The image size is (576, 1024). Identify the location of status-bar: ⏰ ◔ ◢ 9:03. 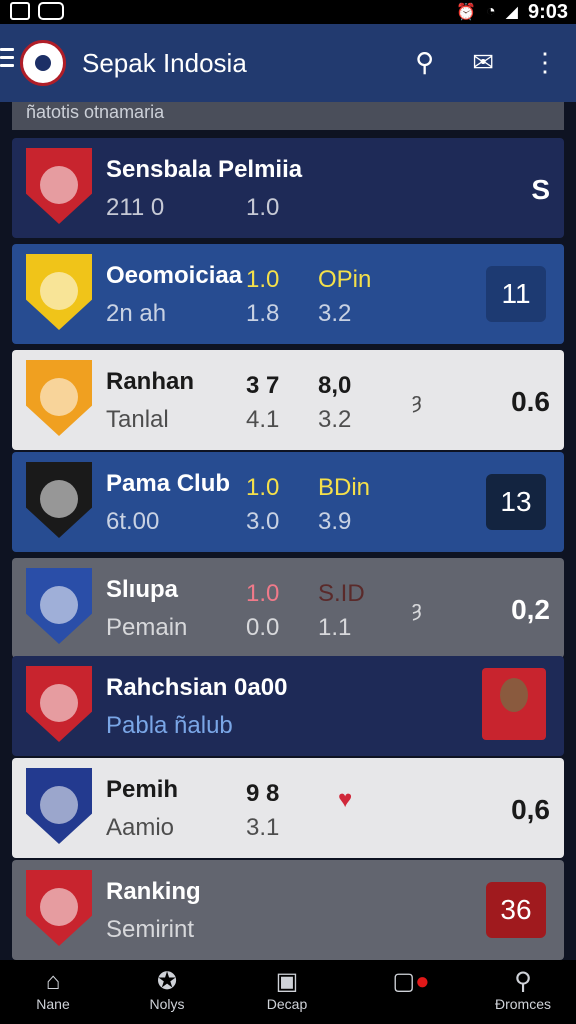
(288, 12).